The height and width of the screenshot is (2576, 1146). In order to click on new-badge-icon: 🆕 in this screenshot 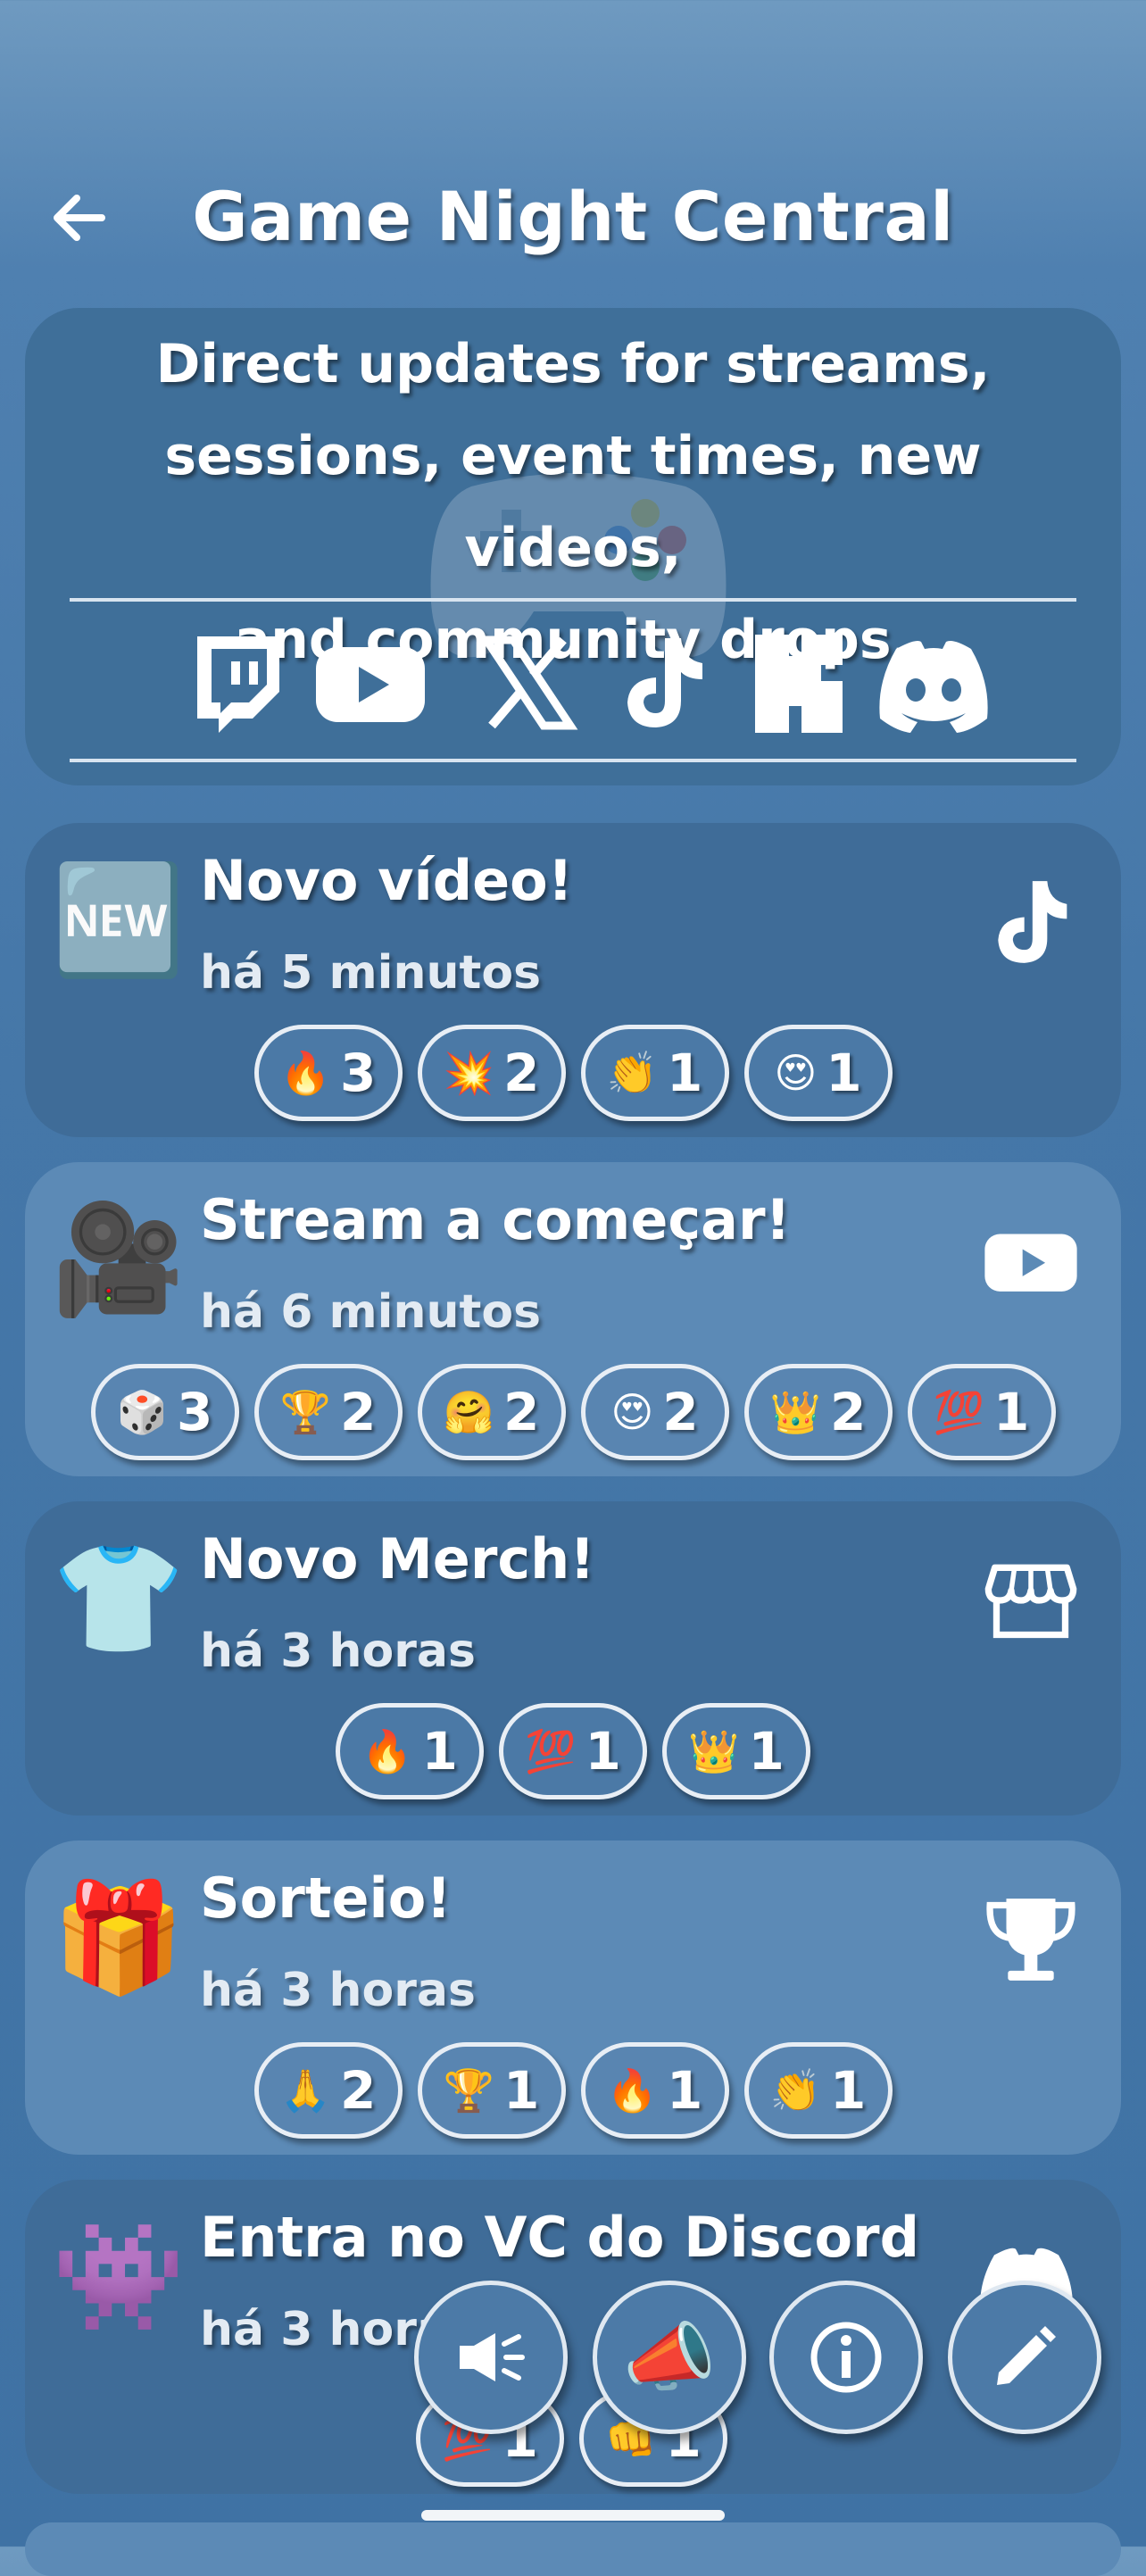, I will do `click(119, 921)`.